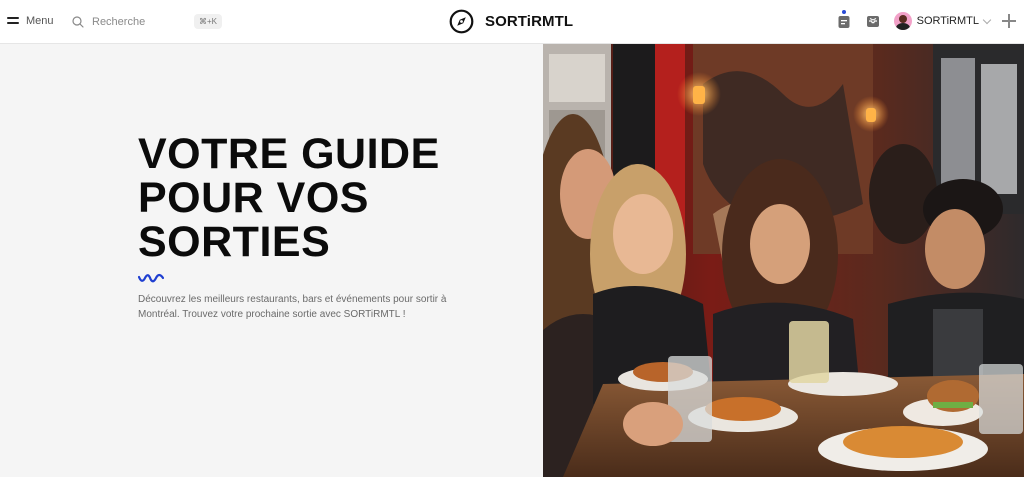 The image size is (1024, 477). I want to click on search-icon, so click(78, 21).